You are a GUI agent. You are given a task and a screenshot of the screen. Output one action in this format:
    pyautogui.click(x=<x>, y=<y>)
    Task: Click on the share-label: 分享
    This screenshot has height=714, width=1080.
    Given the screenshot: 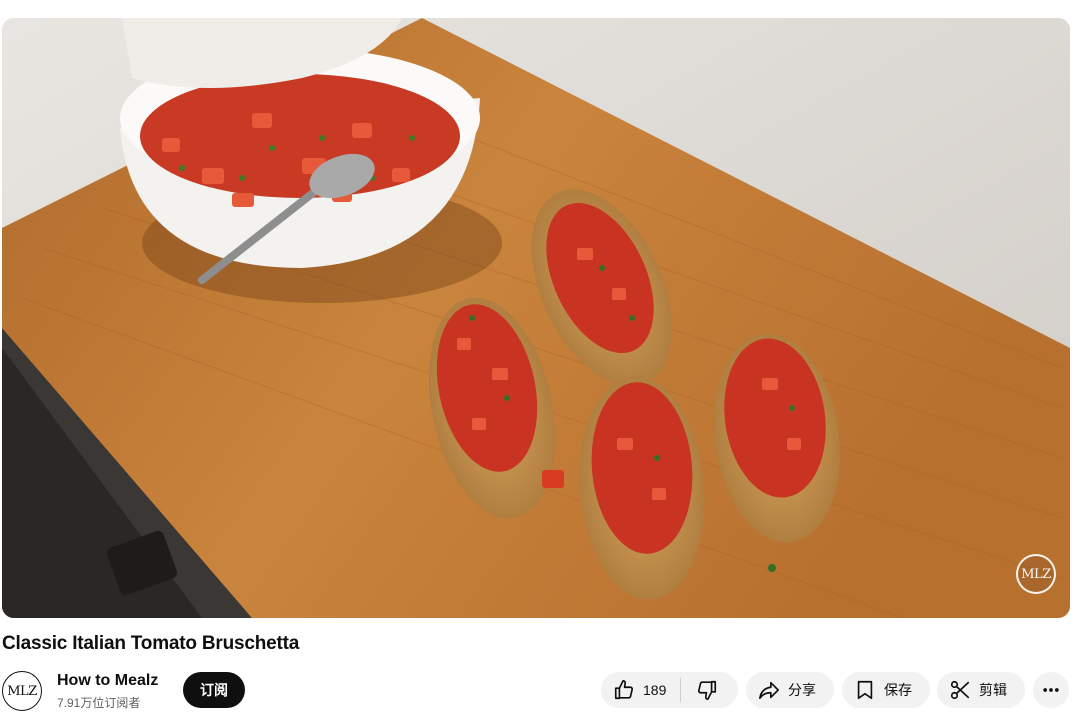 What is the action you would take?
    pyautogui.click(x=802, y=690)
    